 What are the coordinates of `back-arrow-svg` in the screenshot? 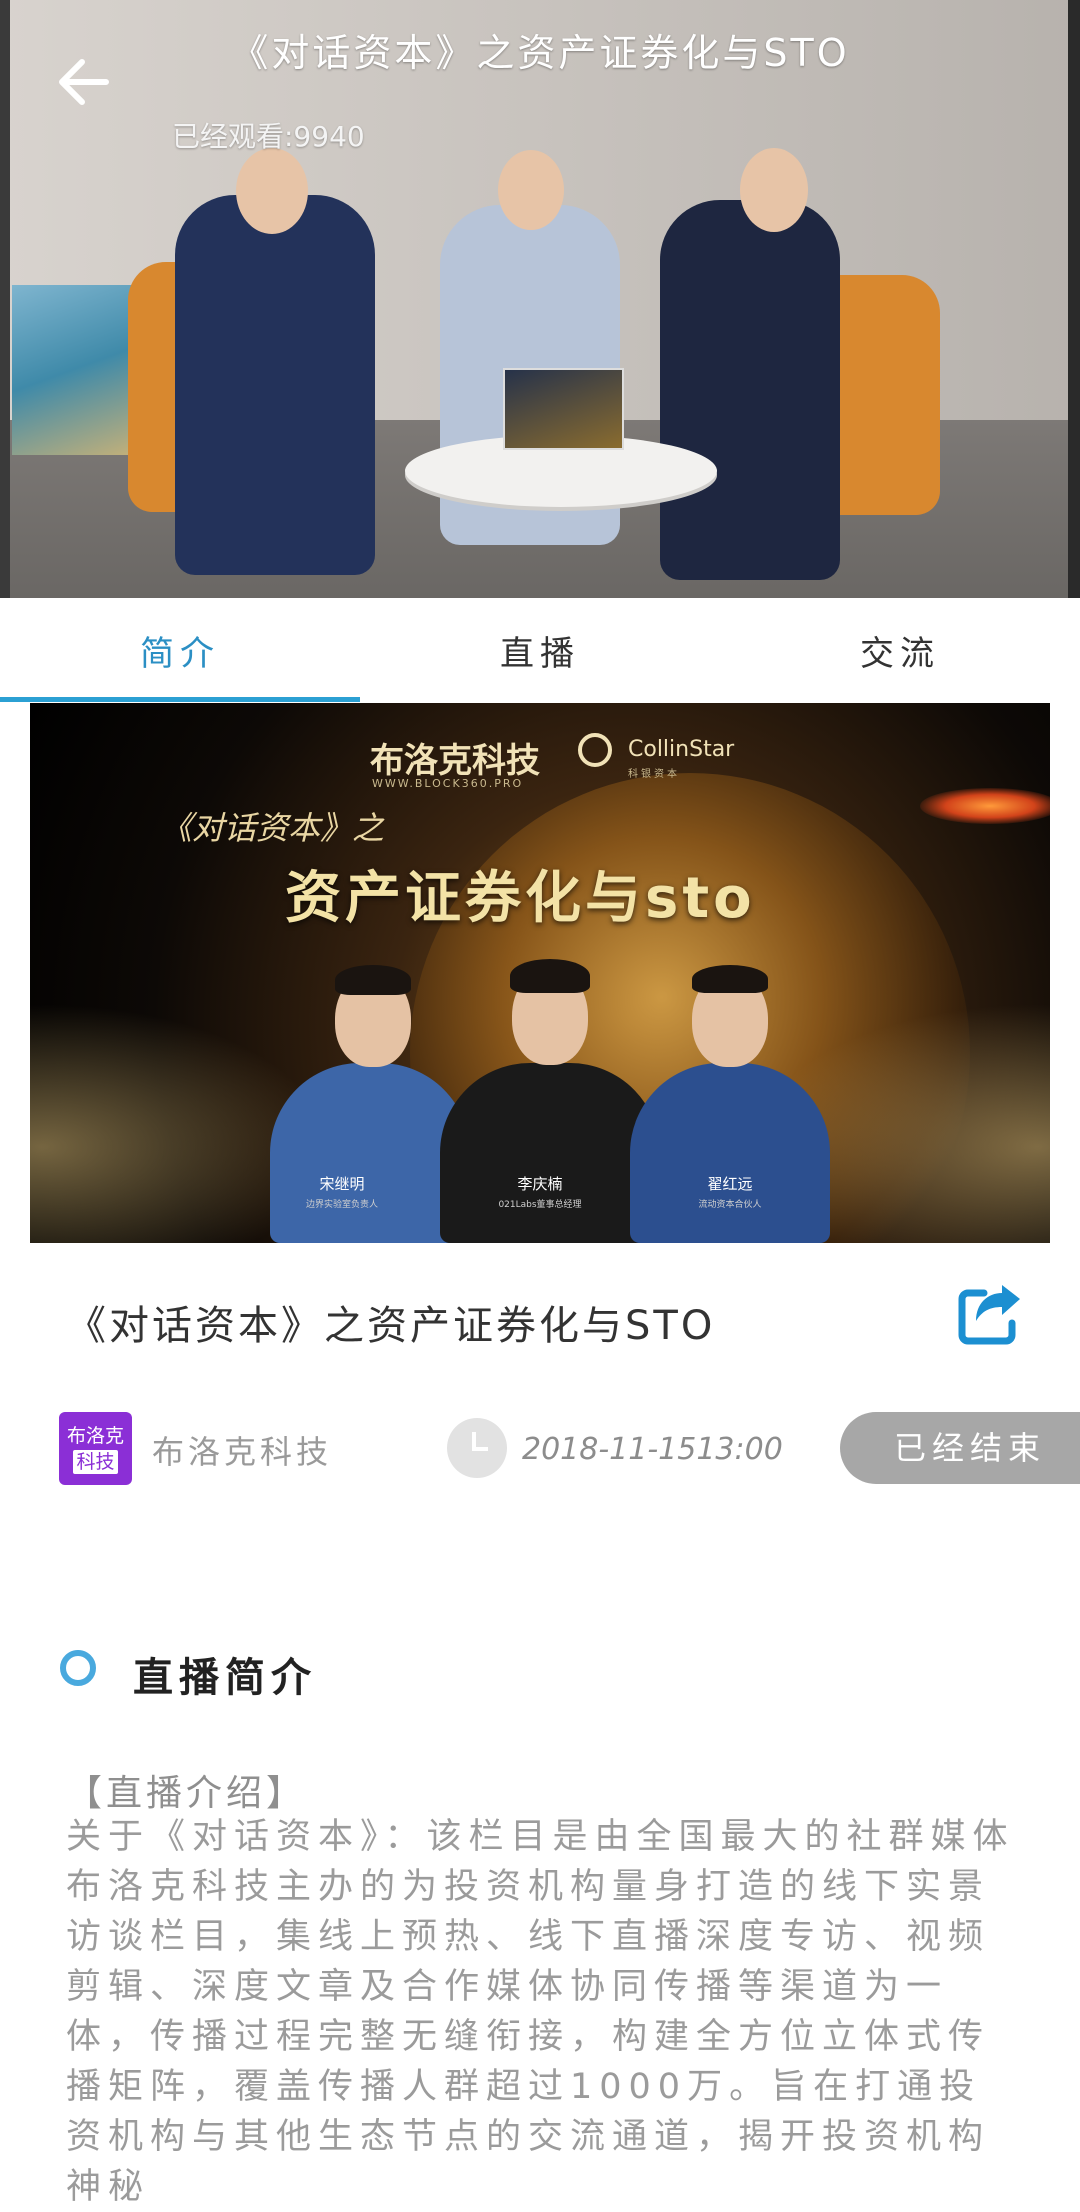 It's located at (84, 82).